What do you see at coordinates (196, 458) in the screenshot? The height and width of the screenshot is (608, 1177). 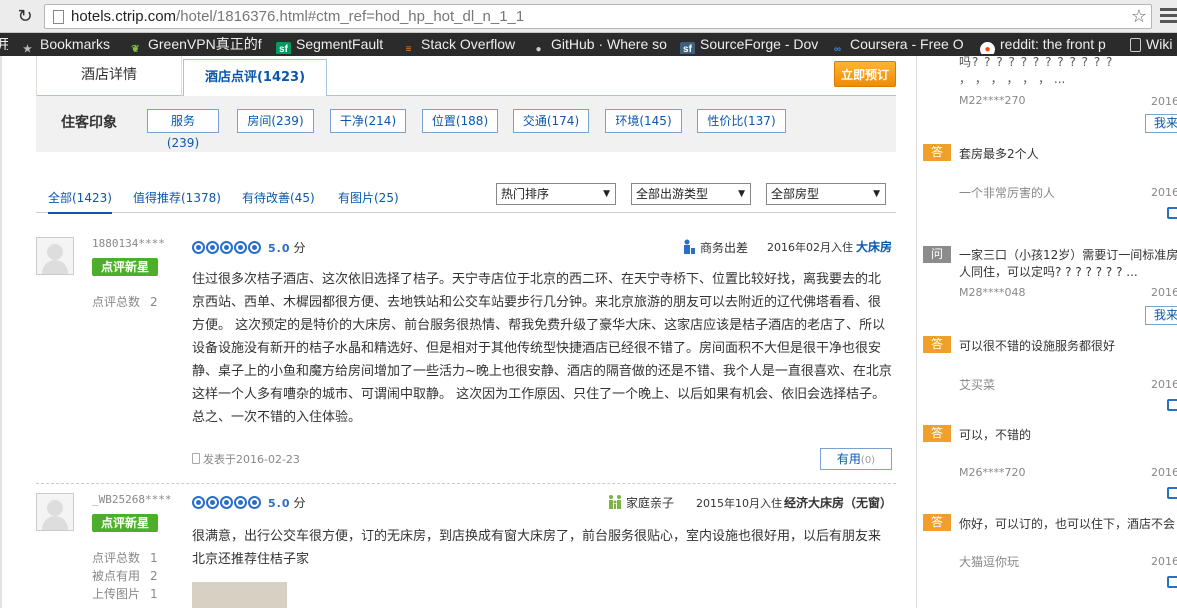 I see `mobile-icon` at bounding box center [196, 458].